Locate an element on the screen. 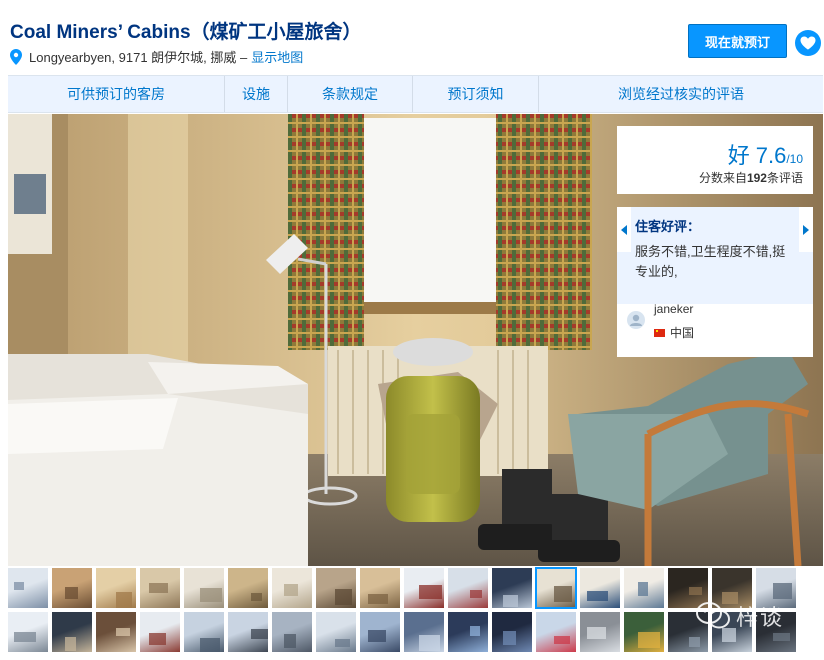  reviewer-country: 中国 is located at coordinates (674, 332).